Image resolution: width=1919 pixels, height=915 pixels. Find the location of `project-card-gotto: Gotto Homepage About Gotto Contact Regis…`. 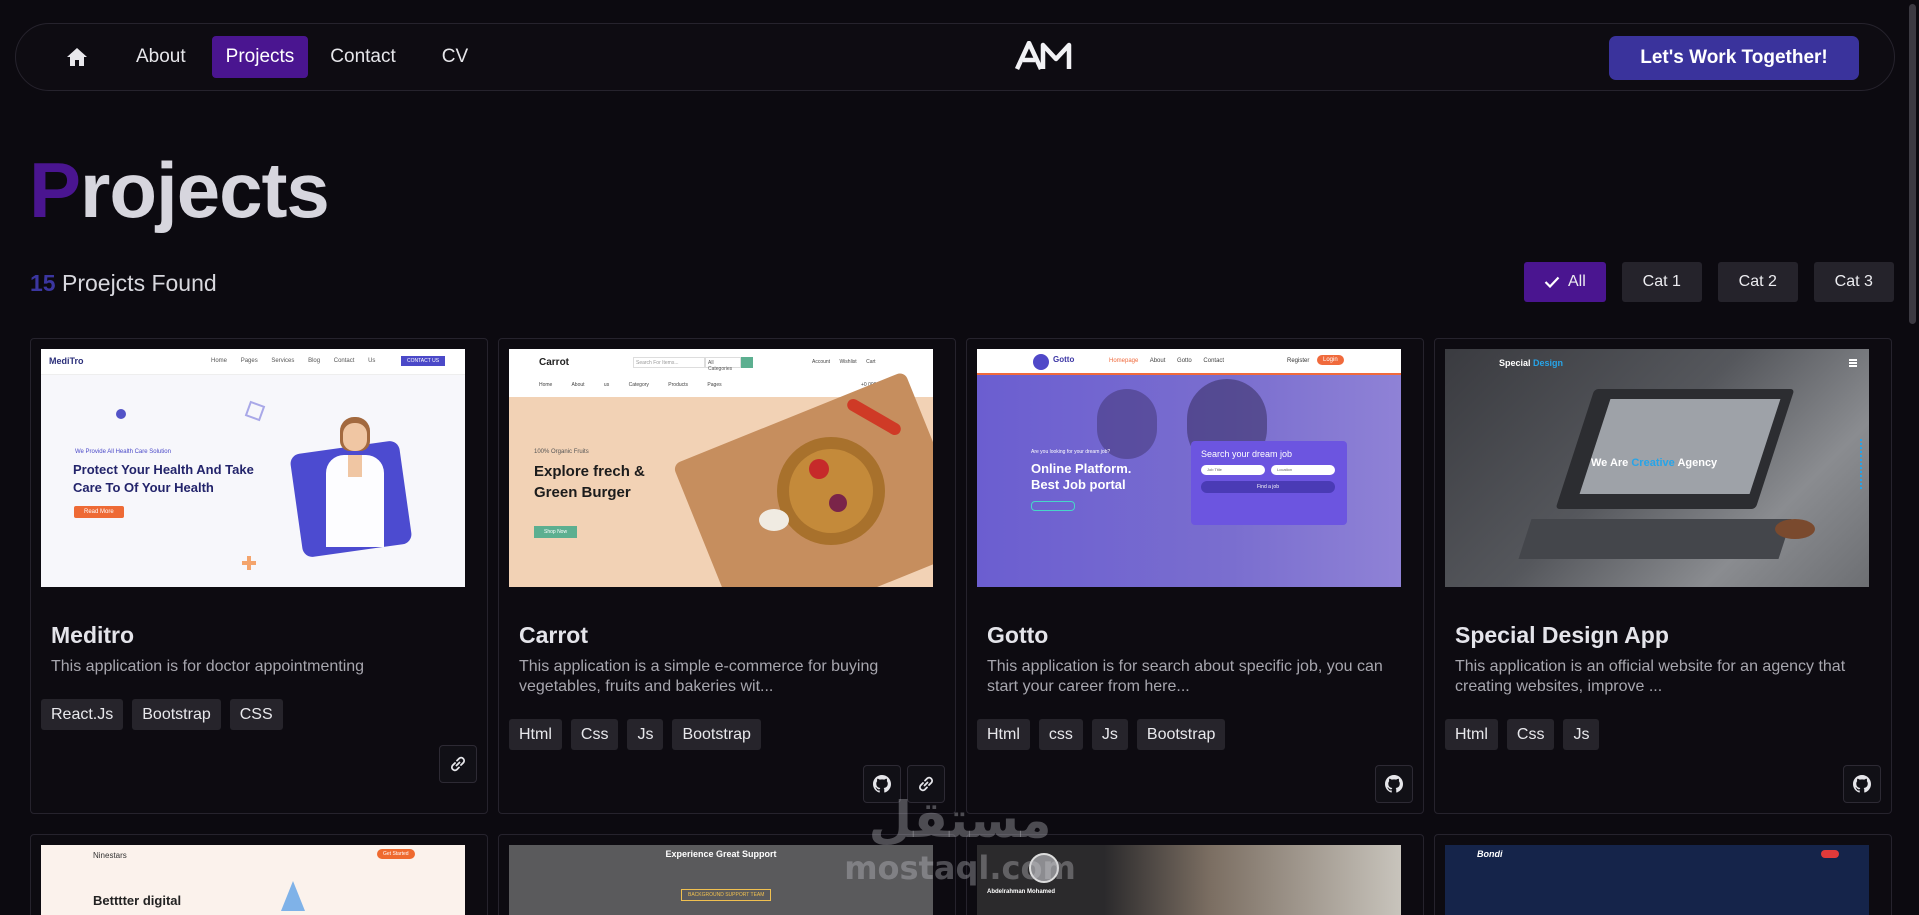

project-card-gotto: Gotto Homepage About Gotto Contact Regis… is located at coordinates (1195, 576).